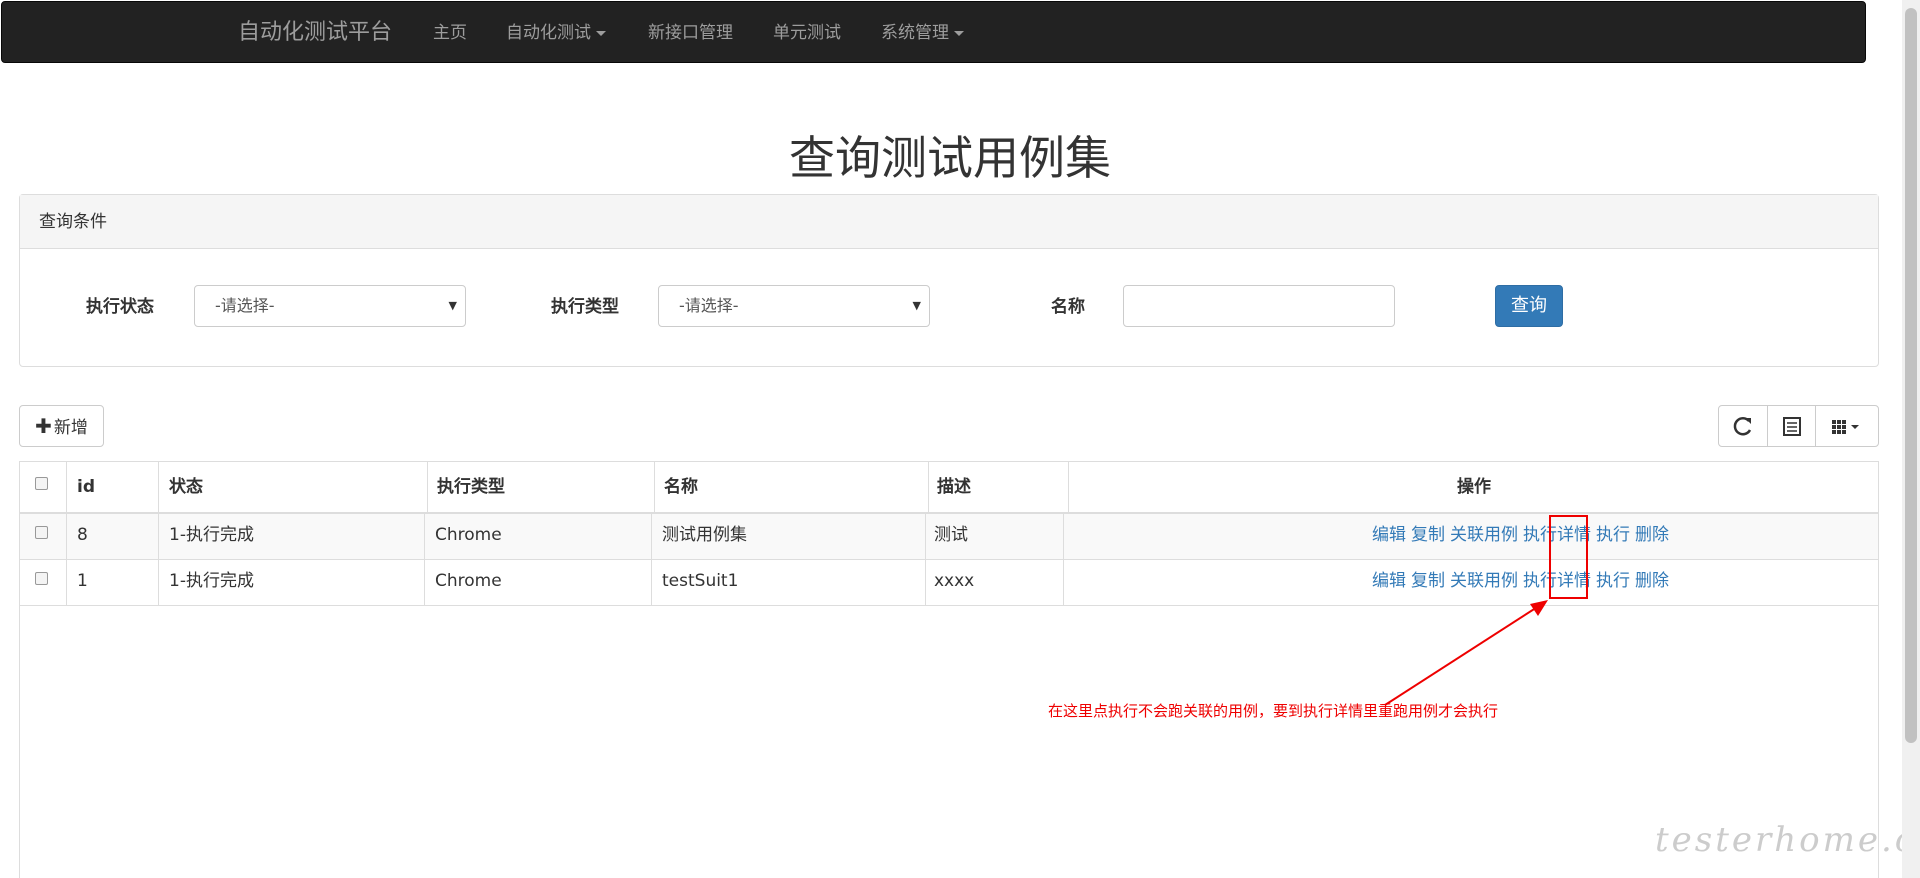  I want to click on list-icon, so click(1792, 426).